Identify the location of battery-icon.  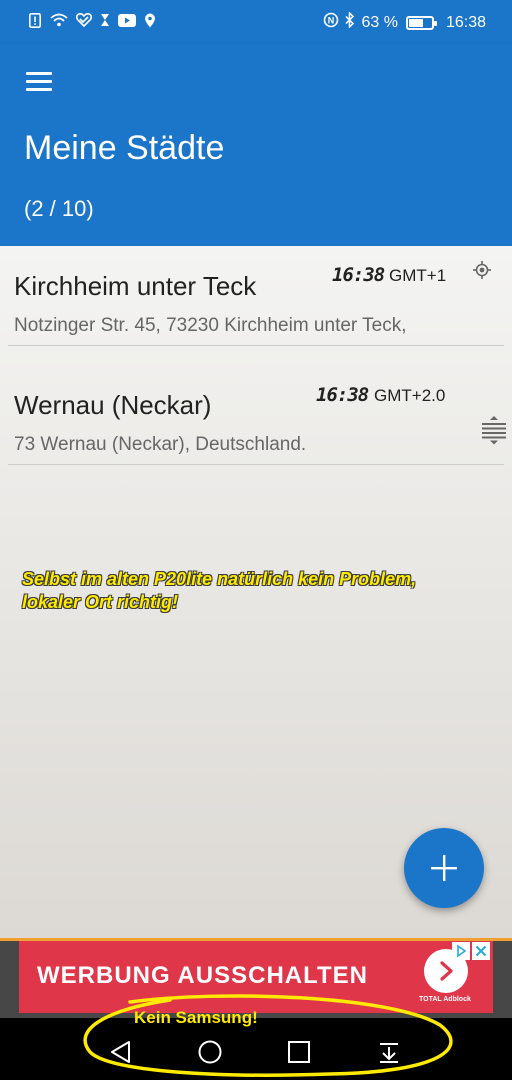
(421, 22).